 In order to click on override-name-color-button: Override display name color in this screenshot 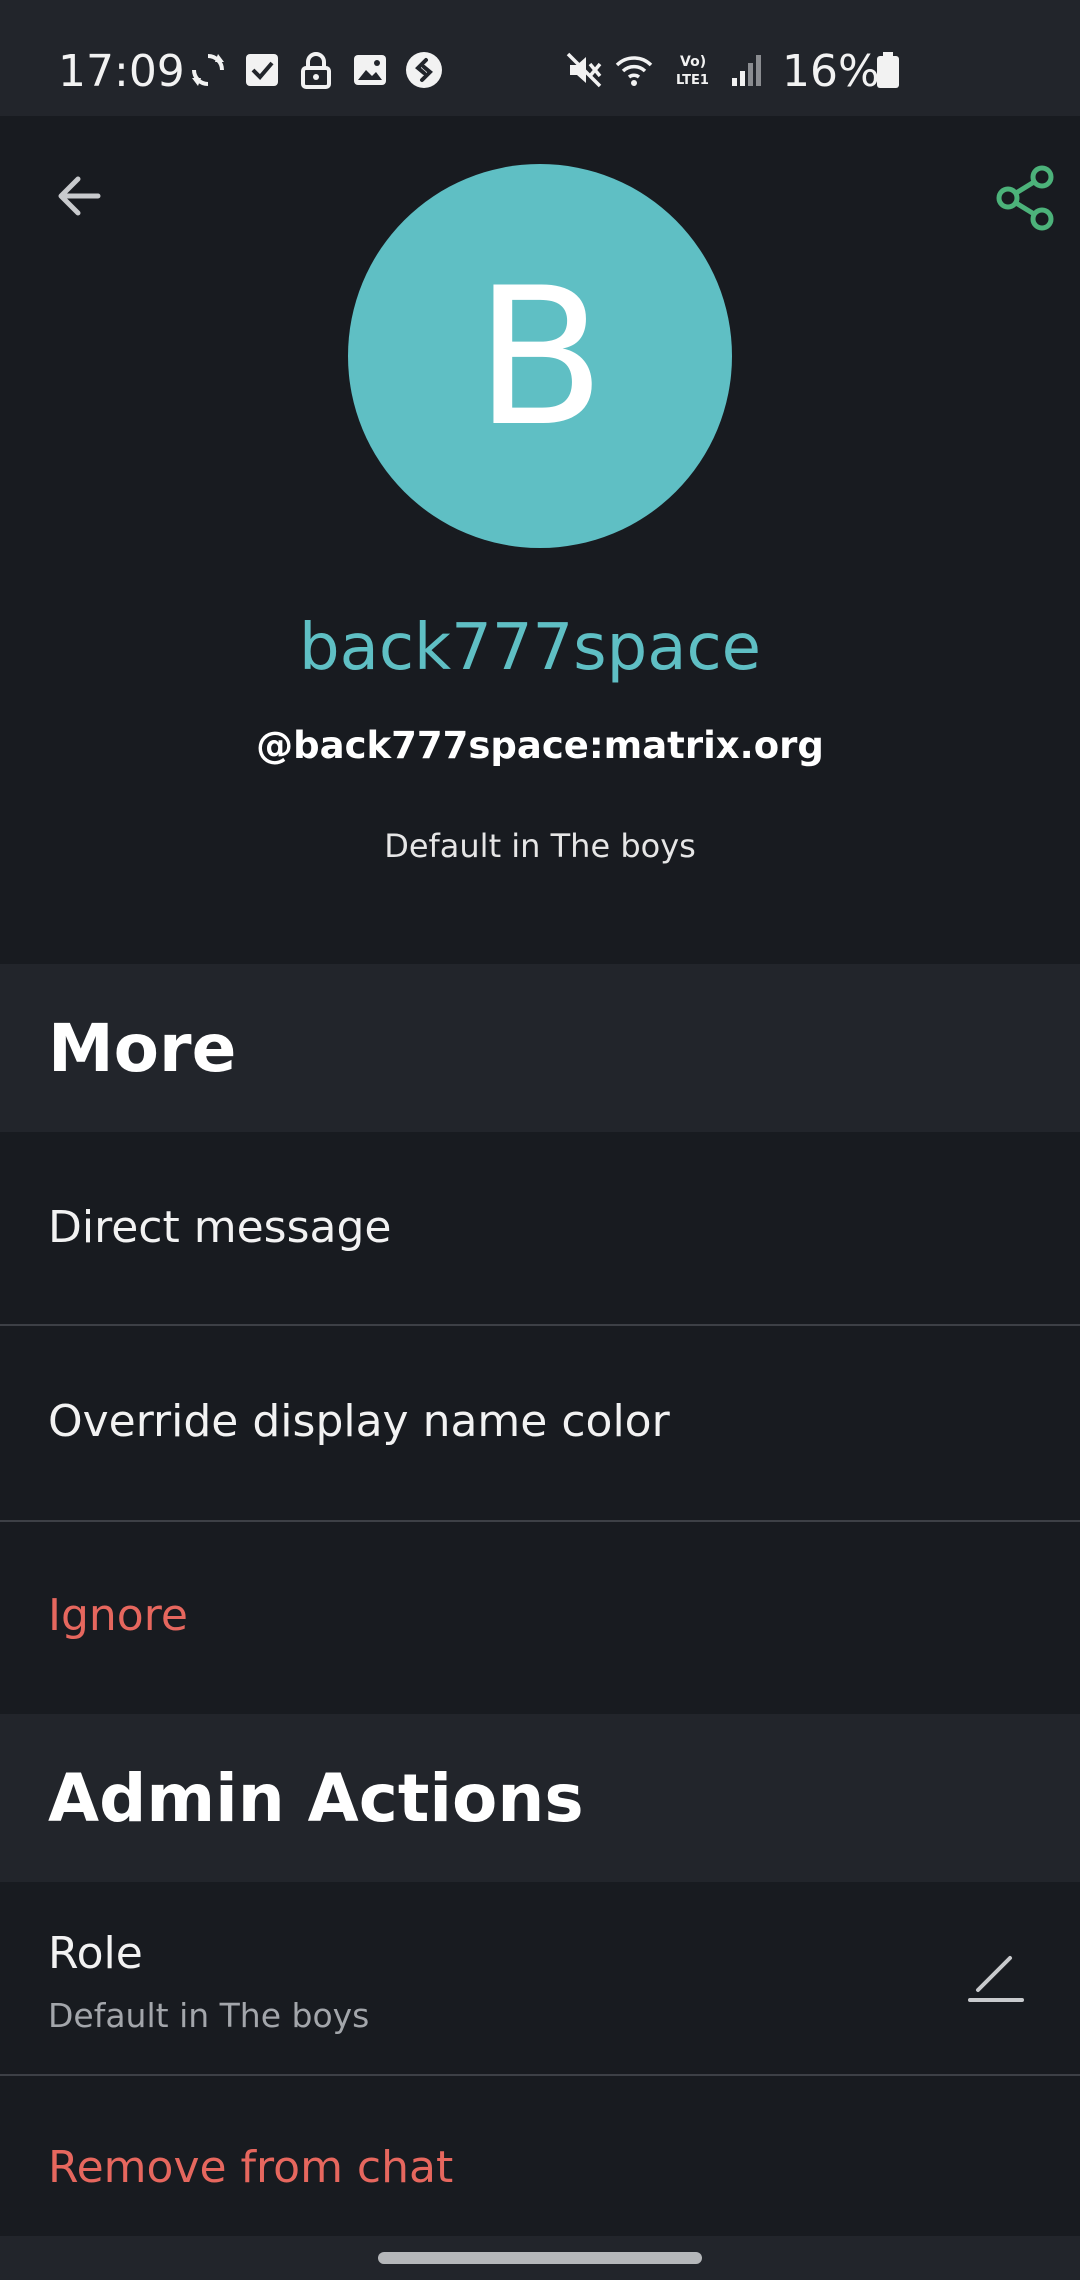, I will do `click(540, 1423)`.